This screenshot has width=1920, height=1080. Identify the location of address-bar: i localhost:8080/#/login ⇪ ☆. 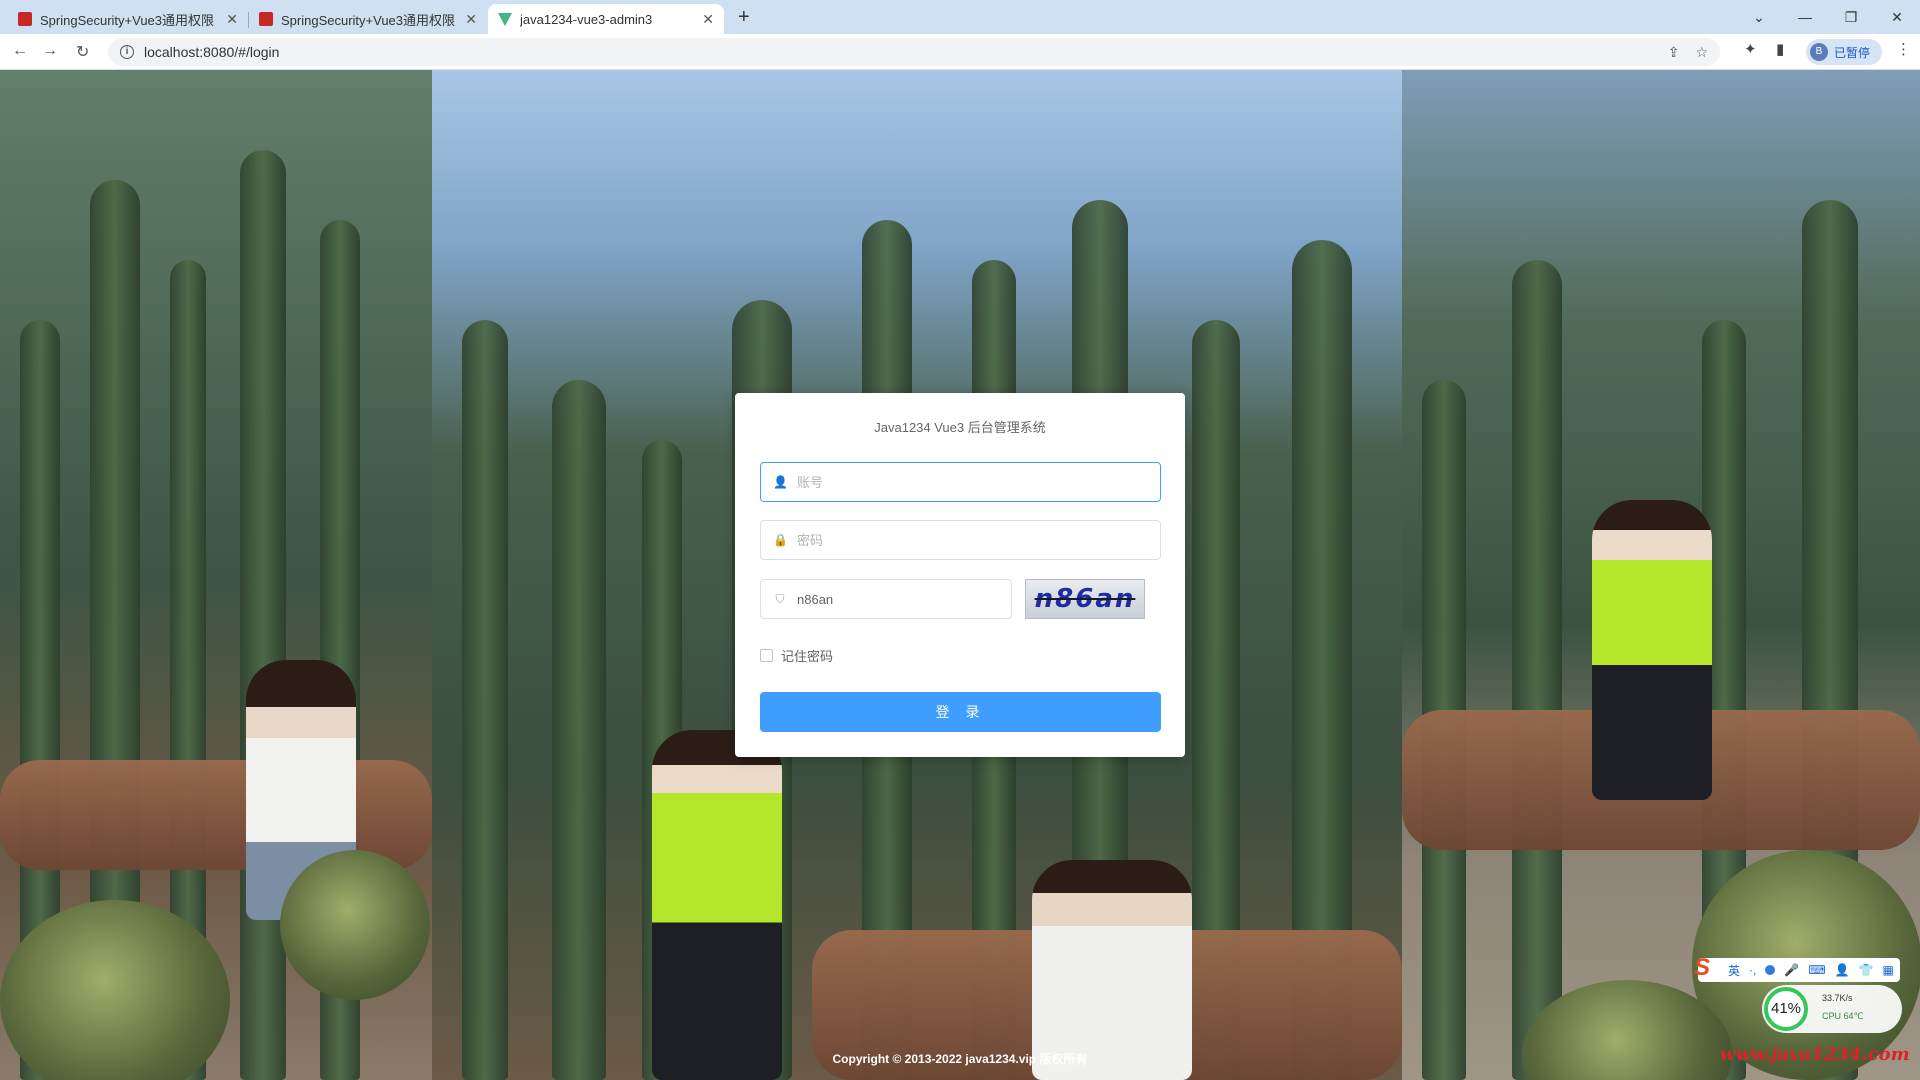
(914, 52).